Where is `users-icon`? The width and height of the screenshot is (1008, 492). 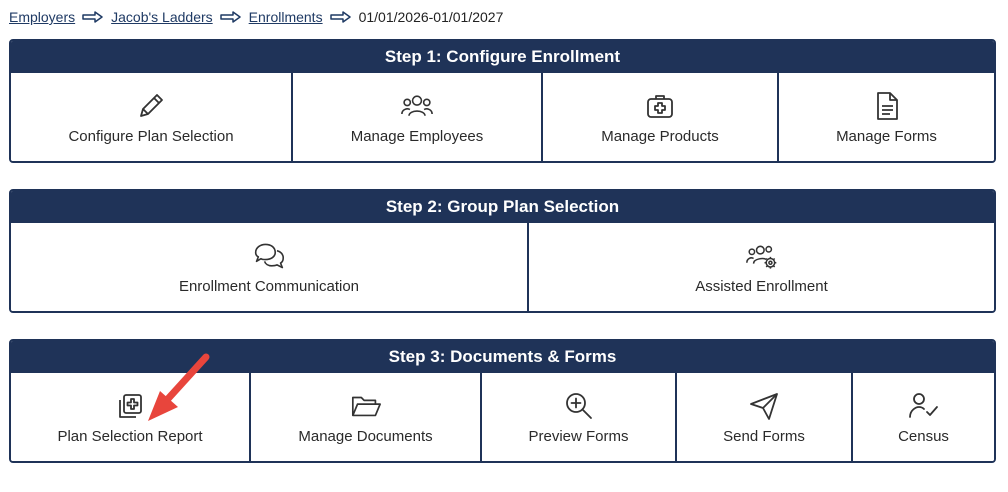
users-icon is located at coordinates (417, 106).